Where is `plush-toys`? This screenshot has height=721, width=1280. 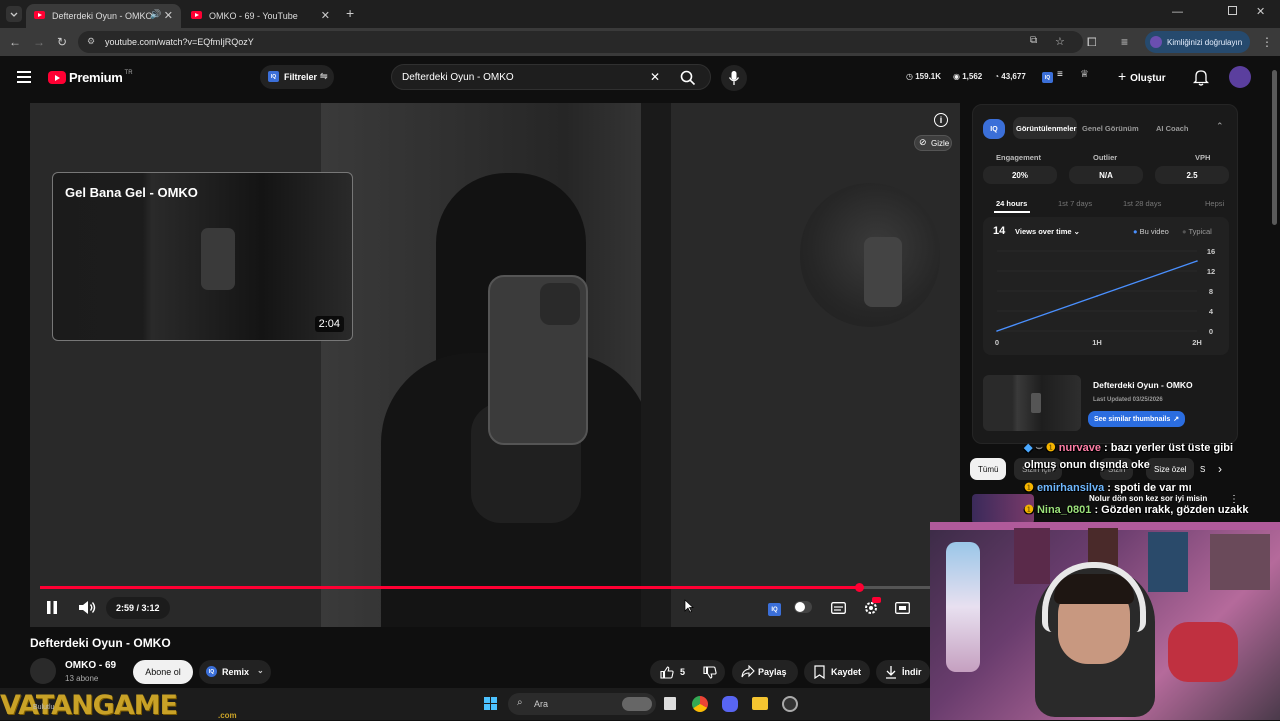 plush-toys is located at coordinates (1203, 652).